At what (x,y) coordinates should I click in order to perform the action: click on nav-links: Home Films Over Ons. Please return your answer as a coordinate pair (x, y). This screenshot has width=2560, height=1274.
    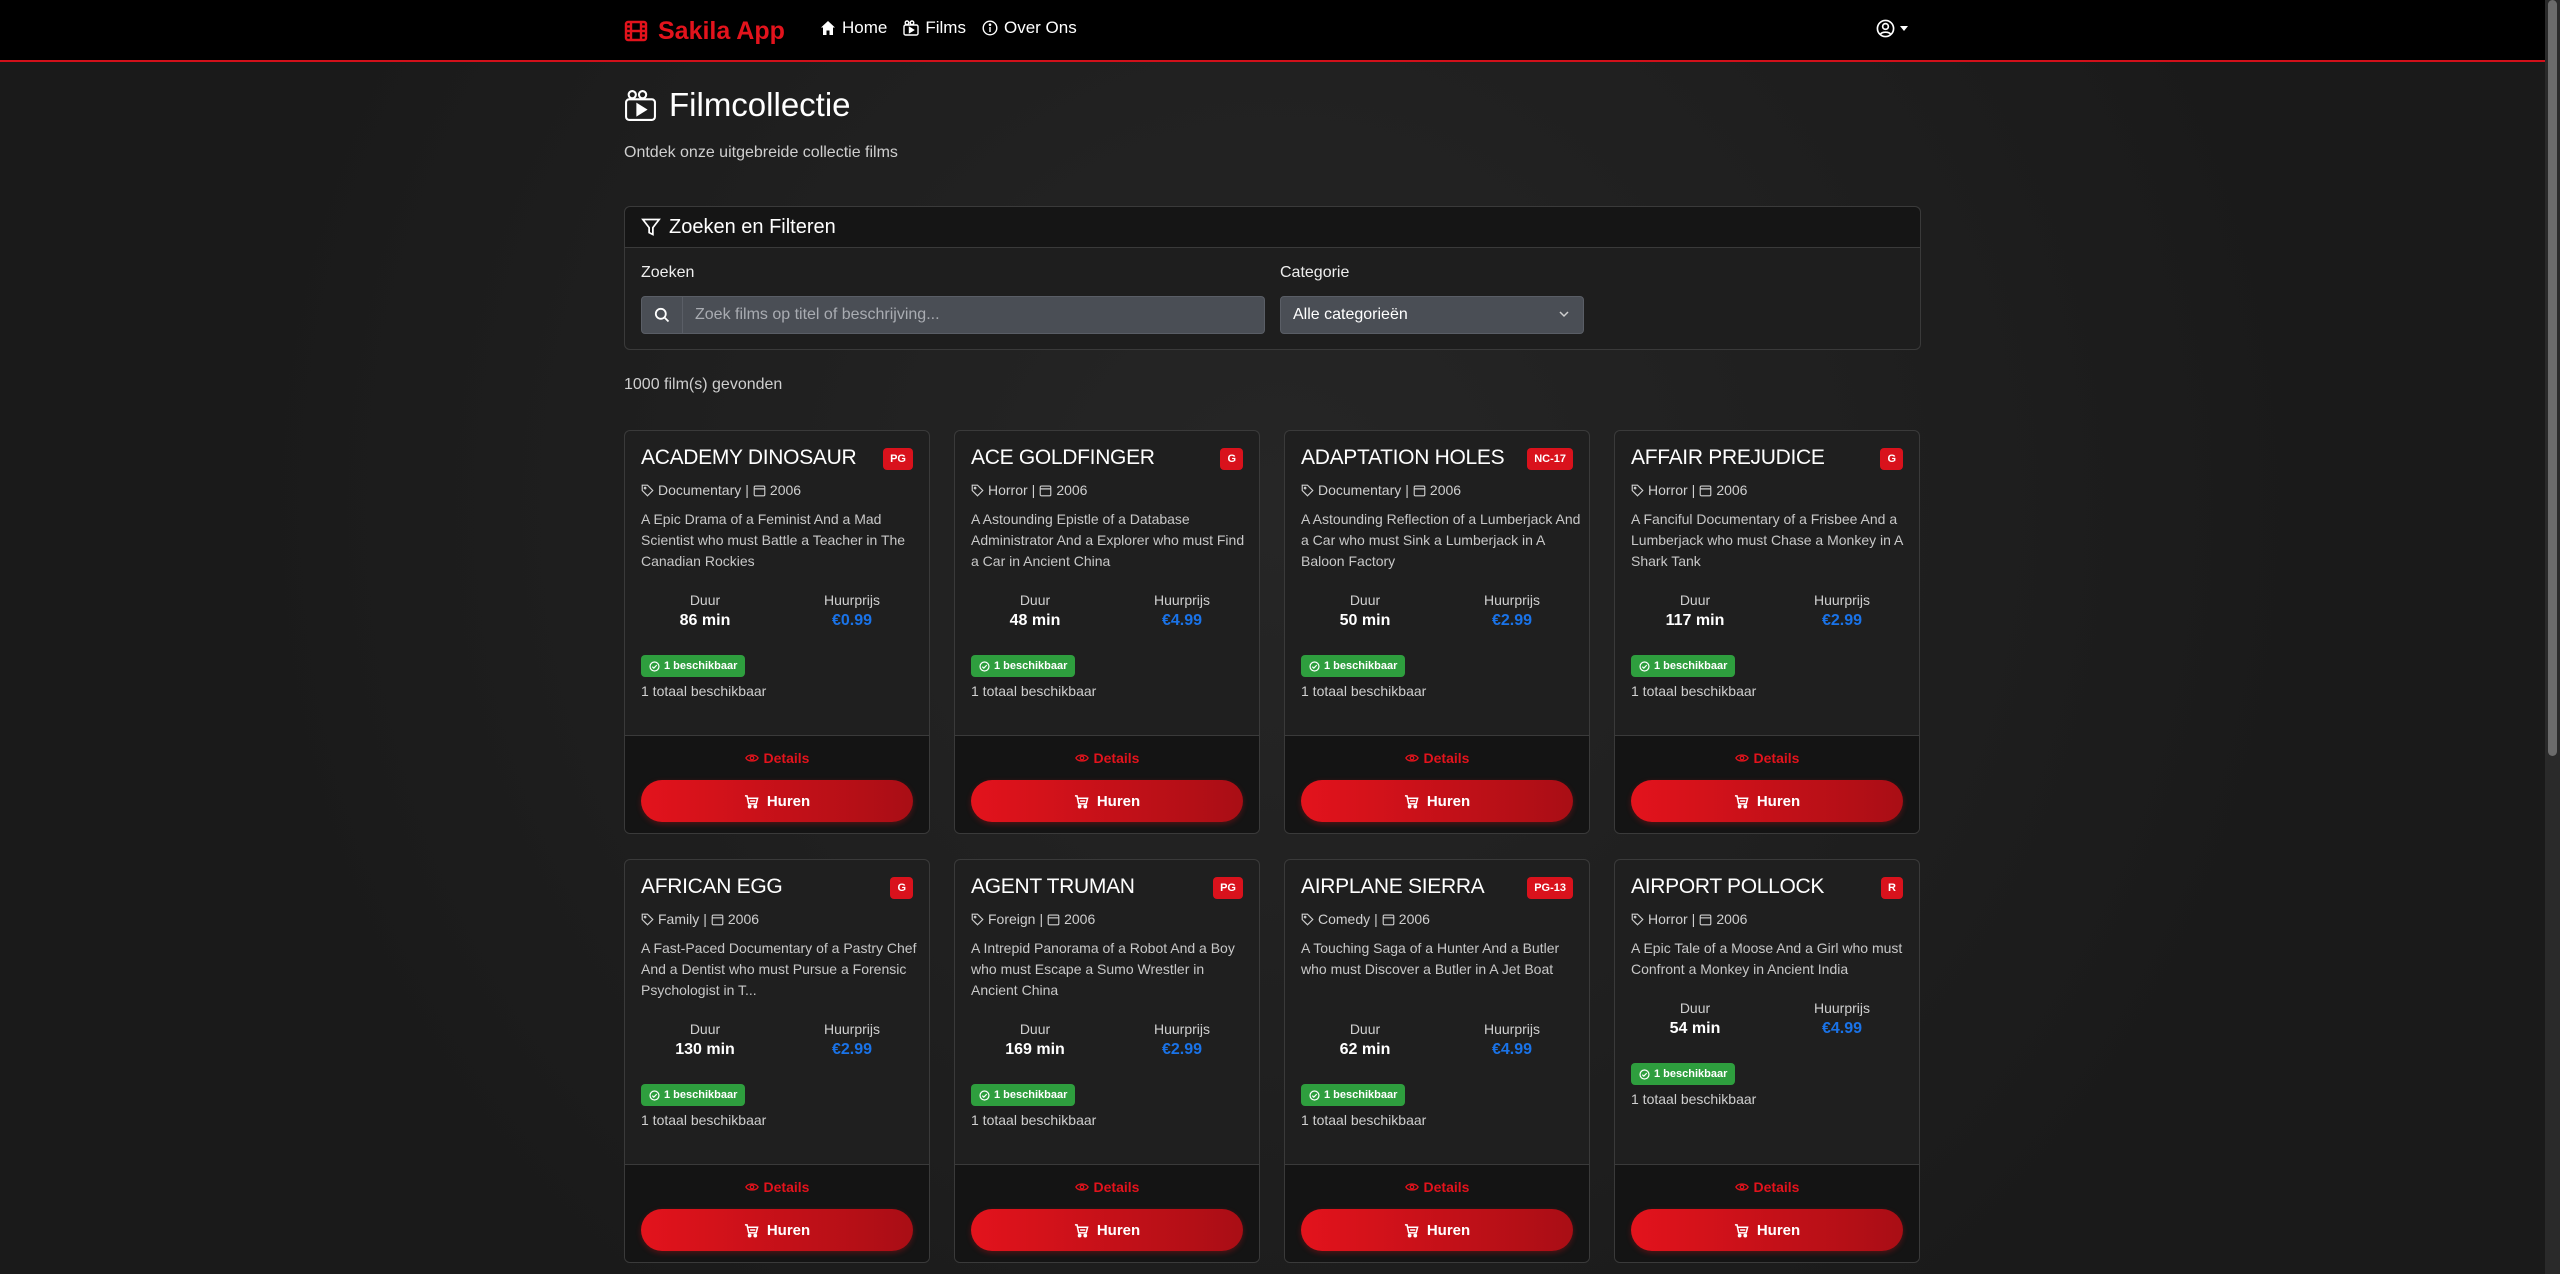
    Looking at the image, I should click on (948, 28).